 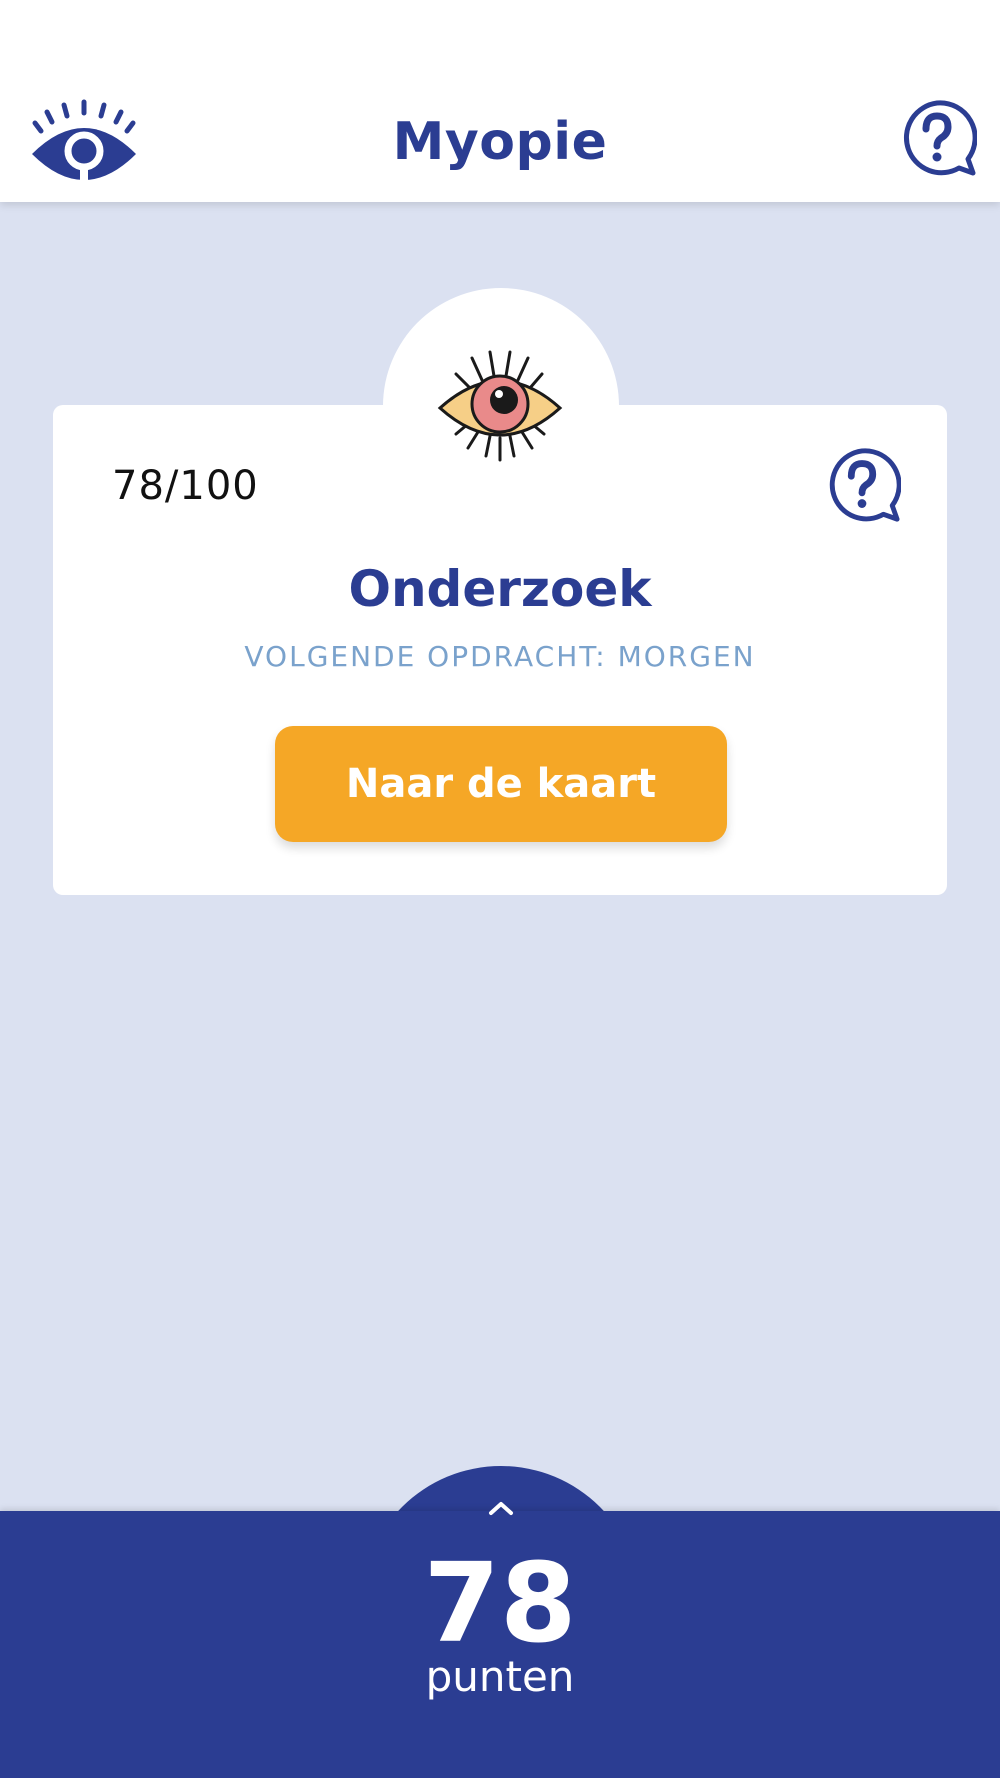 What do you see at coordinates (500, 406) in the screenshot?
I see `eye-illustration-icon` at bounding box center [500, 406].